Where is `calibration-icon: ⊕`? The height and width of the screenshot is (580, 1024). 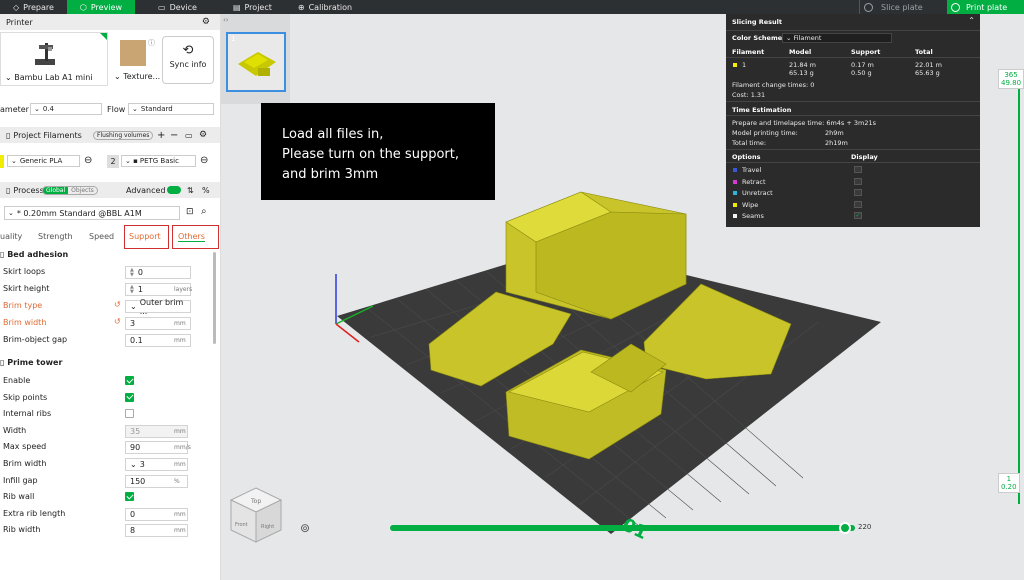
calibration-icon: ⊕ is located at coordinates (301, 7).